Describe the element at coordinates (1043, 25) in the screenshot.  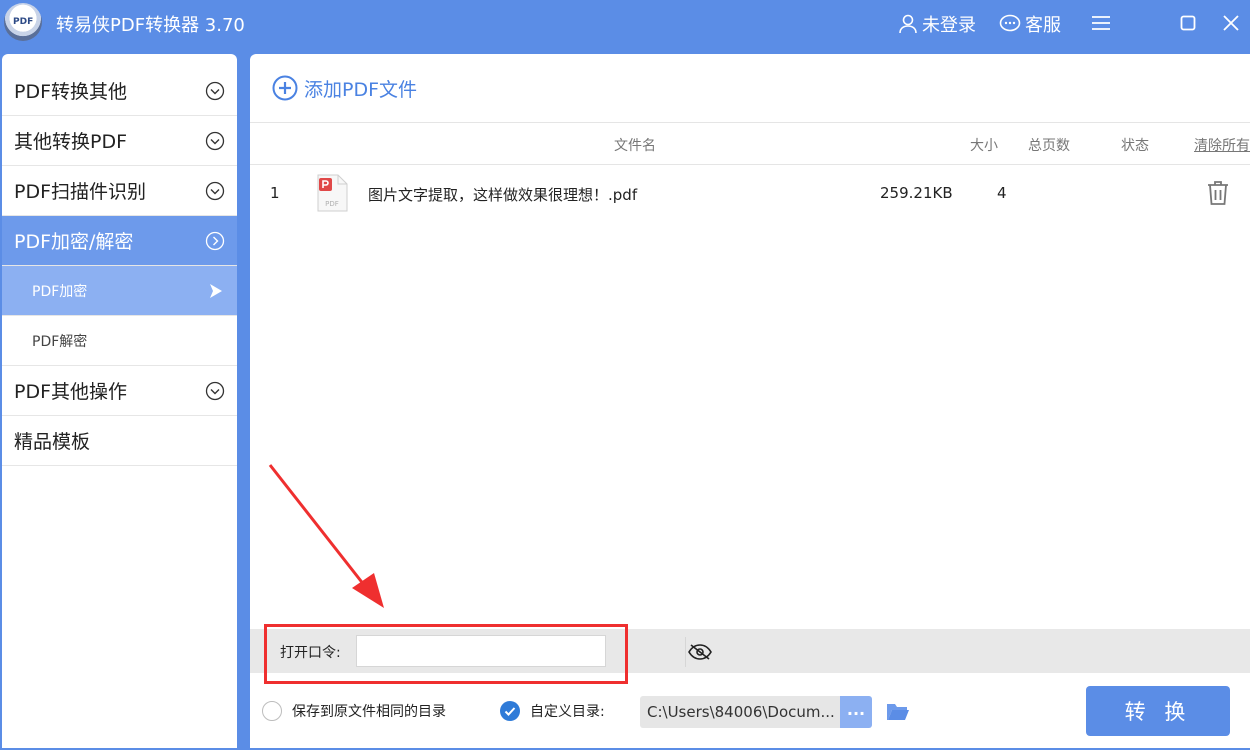
I see `service-label: 客服` at that location.